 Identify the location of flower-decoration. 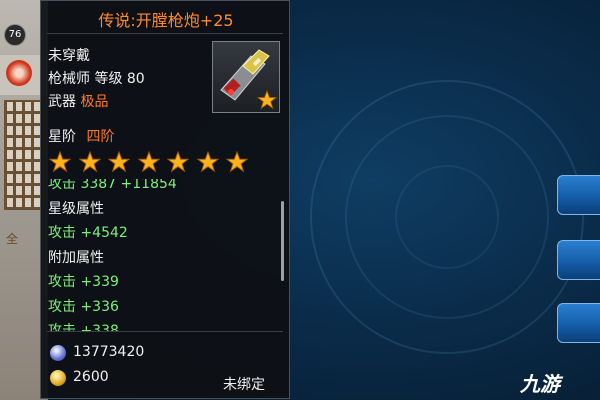
(19, 73).